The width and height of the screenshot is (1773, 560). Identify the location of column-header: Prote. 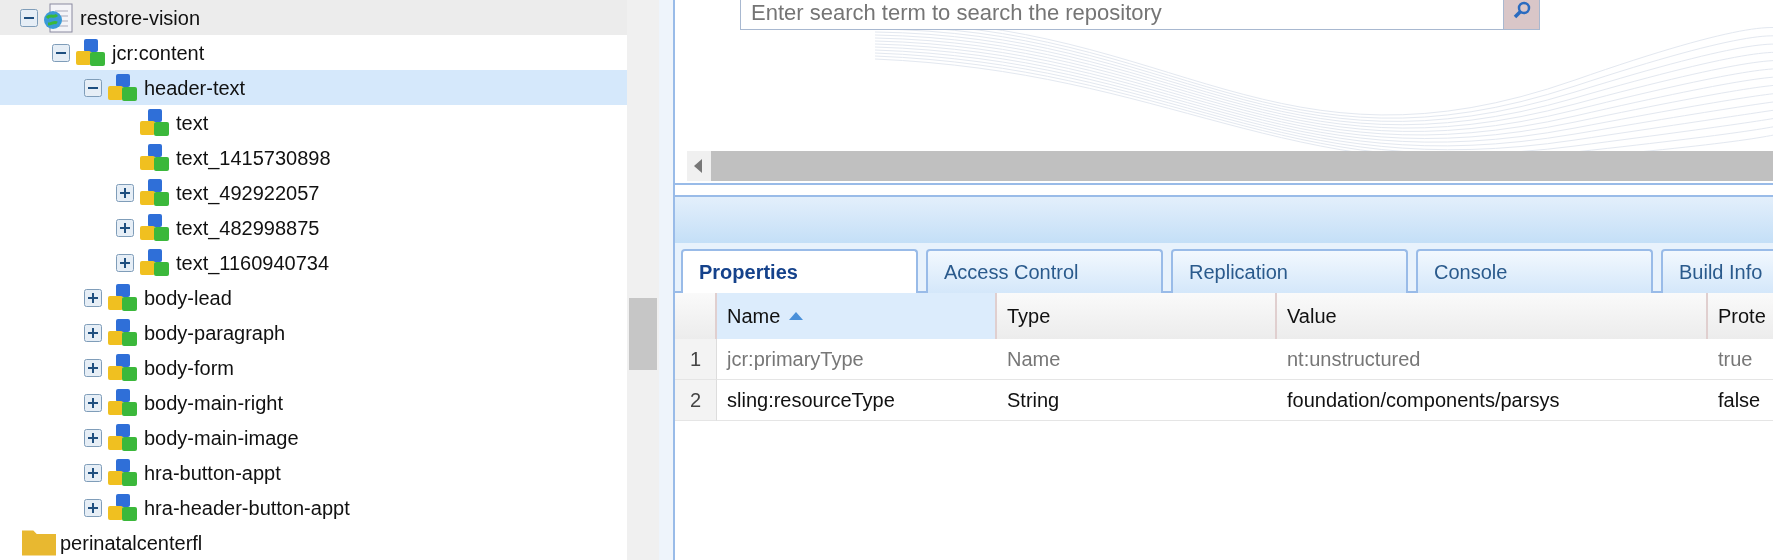
(1740, 316).